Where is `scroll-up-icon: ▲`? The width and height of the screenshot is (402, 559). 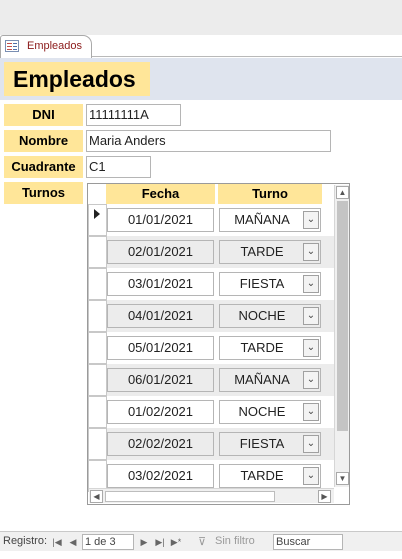 scroll-up-icon: ▲ is located at coordinates (342, 192).